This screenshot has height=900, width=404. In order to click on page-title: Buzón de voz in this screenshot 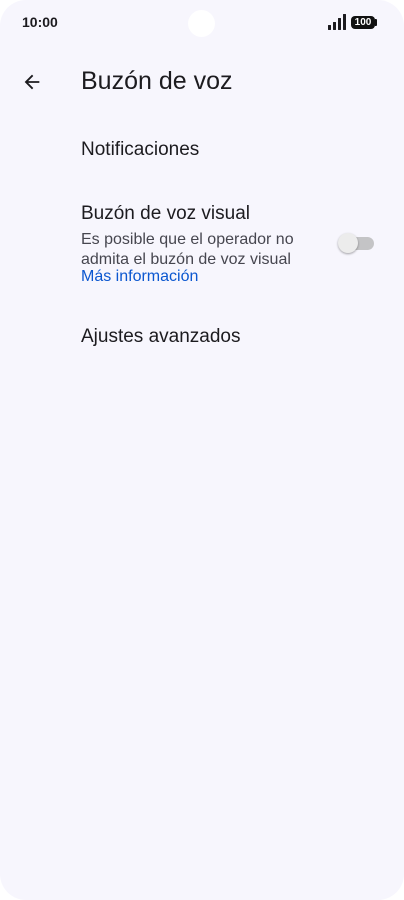, I will do `click(157, 81)`.